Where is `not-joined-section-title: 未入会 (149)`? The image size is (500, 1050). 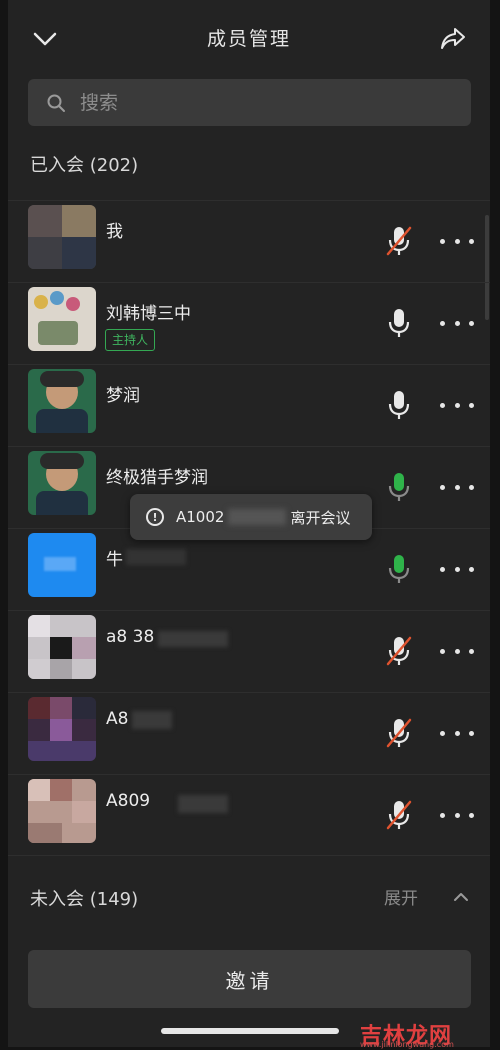
not-joined-section-title: 未入会 (149) is located at coordinates (84, 899).